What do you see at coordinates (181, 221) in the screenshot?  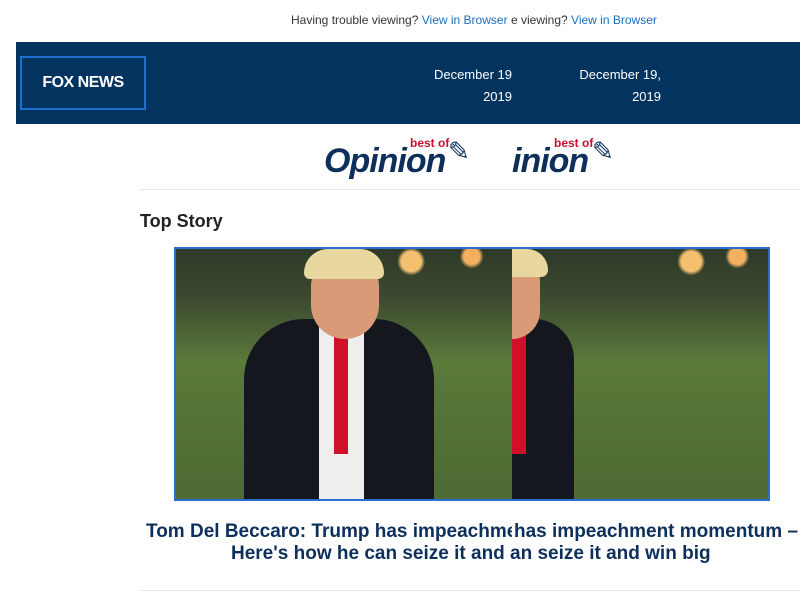 I see `section-title: Top Story` at bounding box center [181, 221].